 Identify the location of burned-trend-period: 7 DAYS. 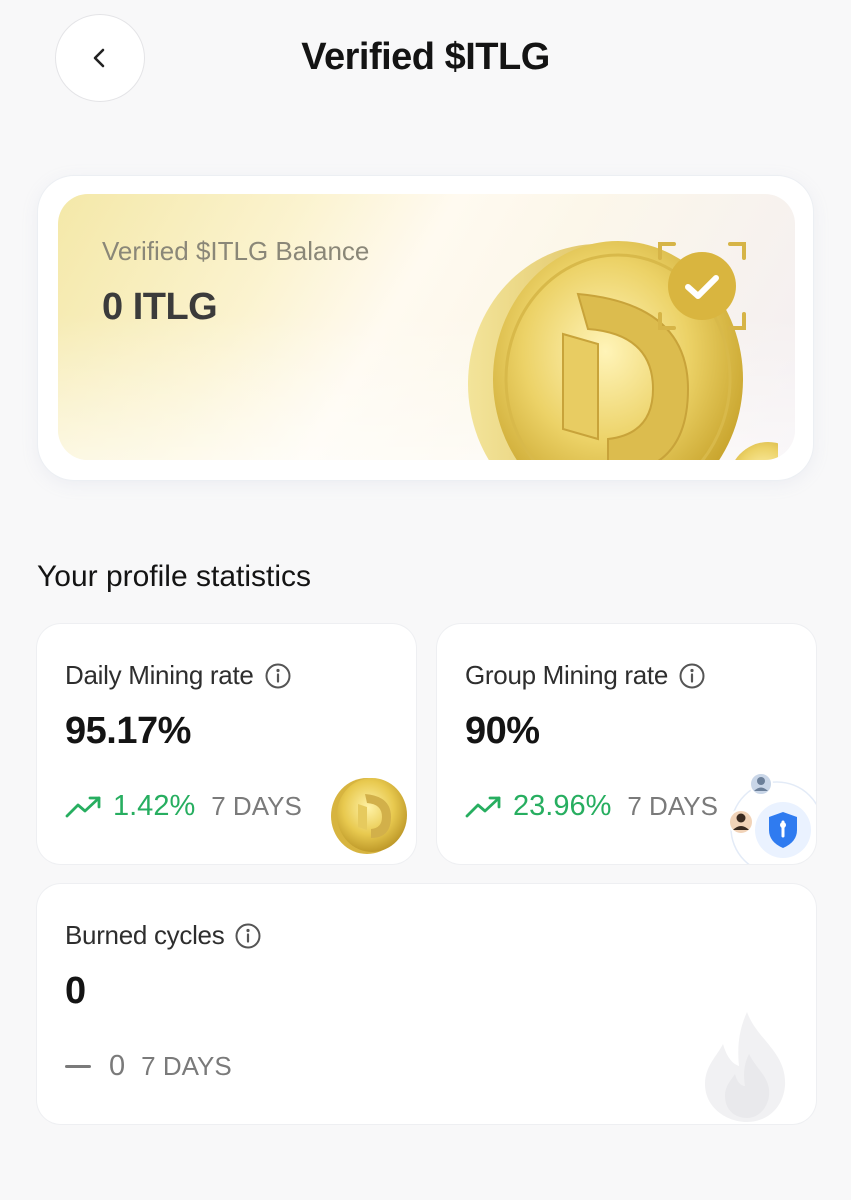
(186, 1066).